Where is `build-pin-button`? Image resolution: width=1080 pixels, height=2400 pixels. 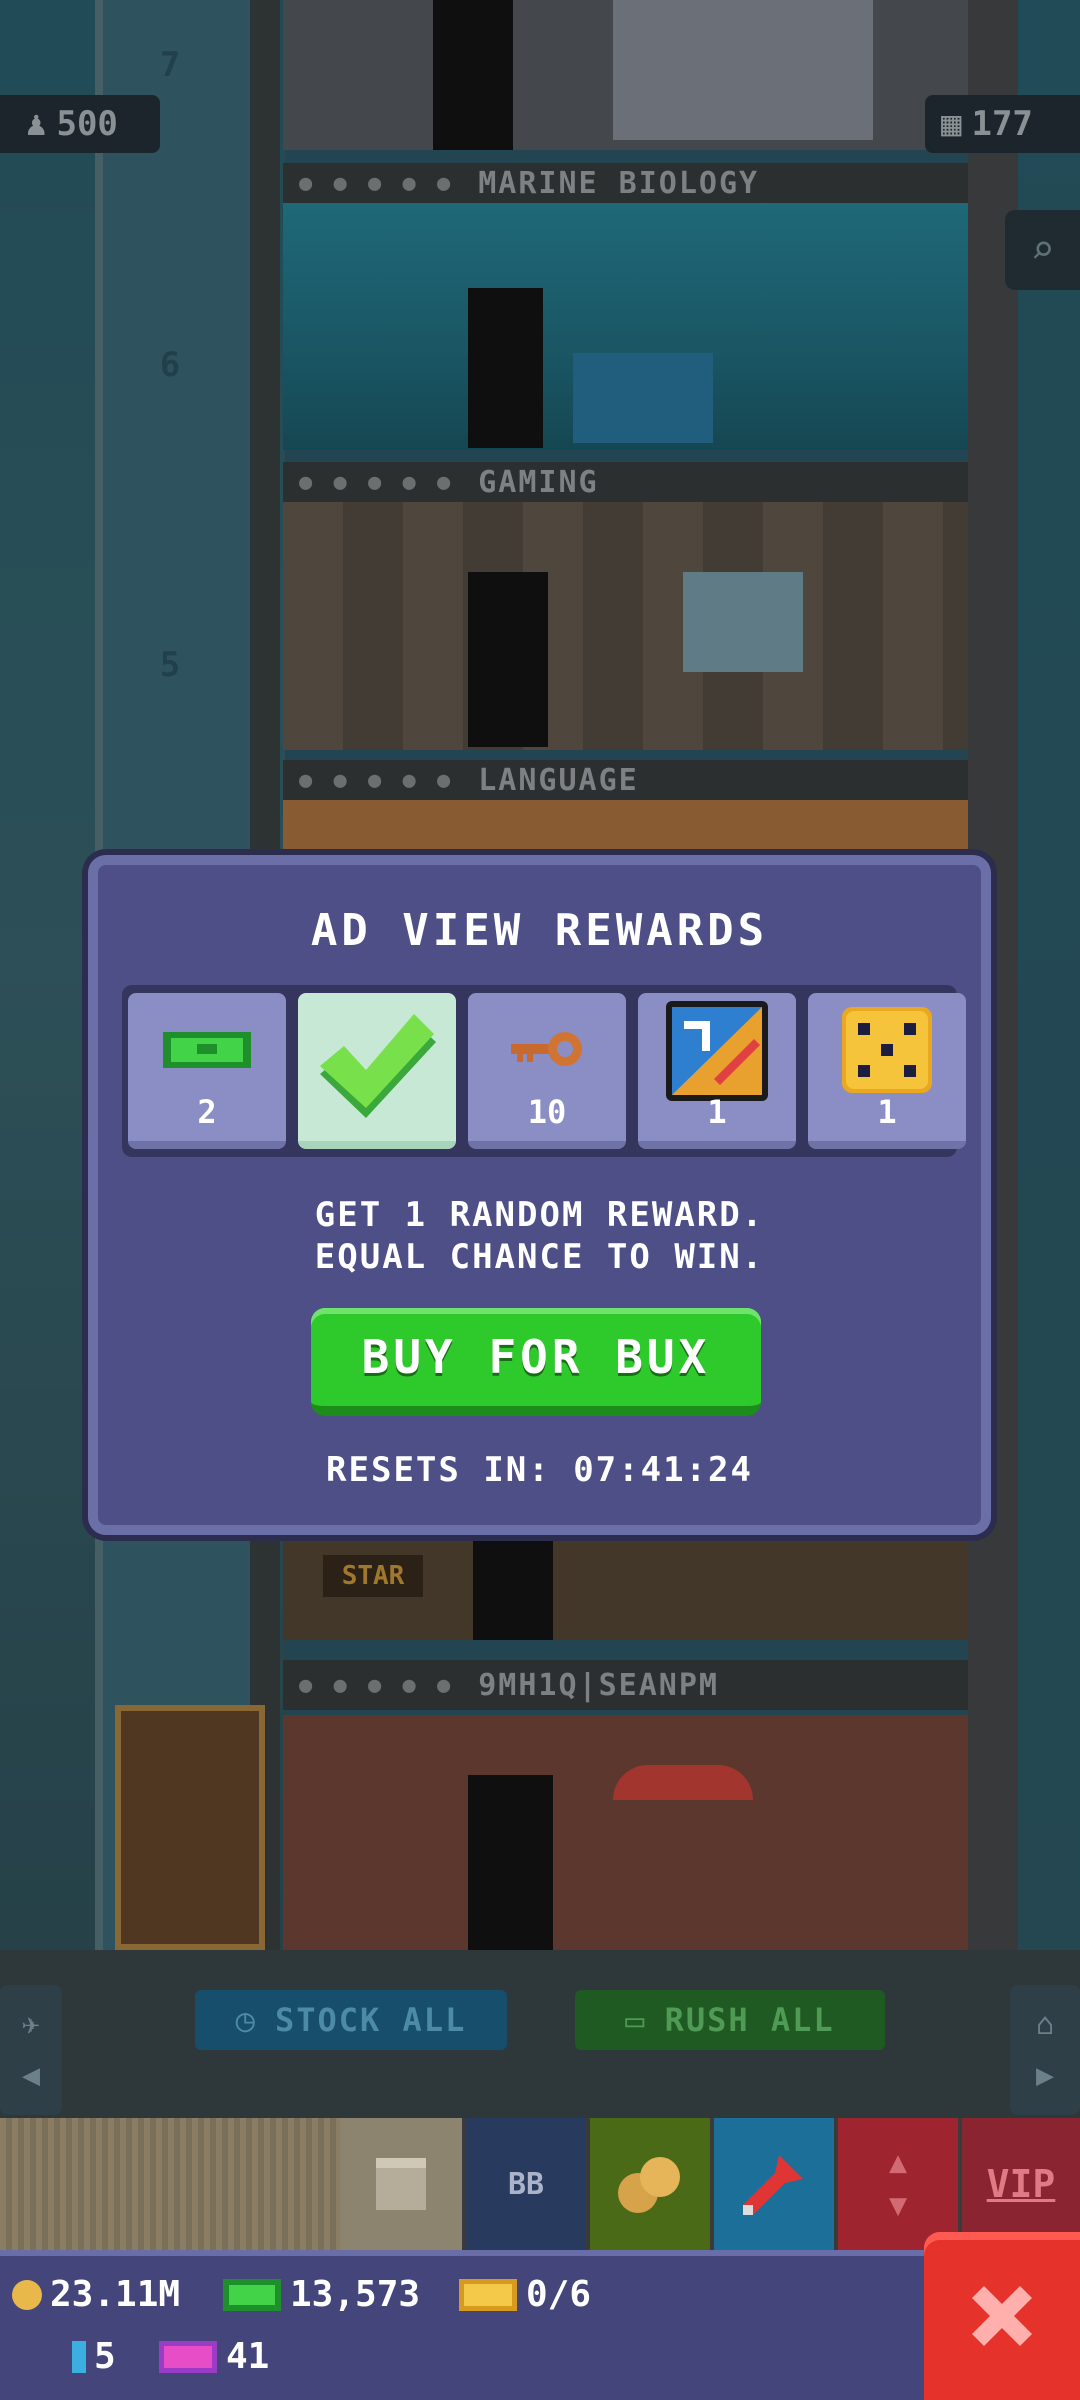
build-pin-button is located at coordinates (774, 2184).